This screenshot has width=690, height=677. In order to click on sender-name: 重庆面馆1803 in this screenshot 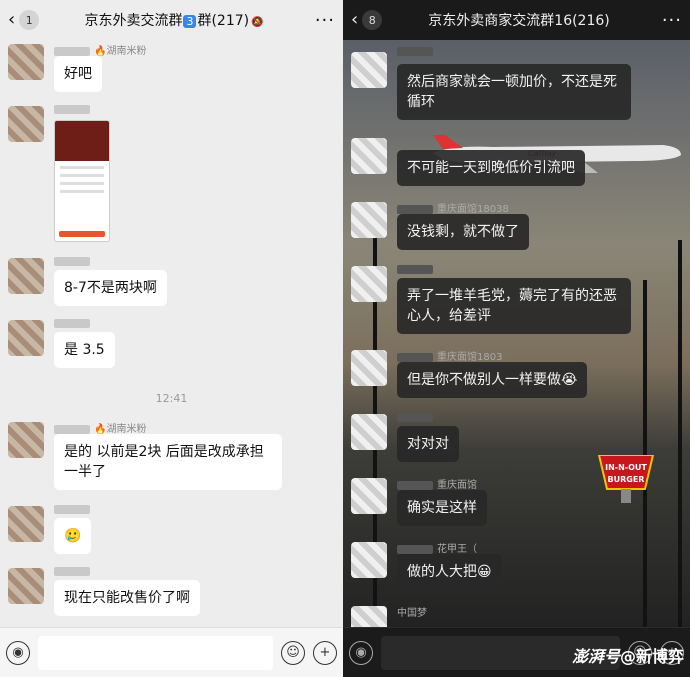, I will do `click(449, 355)`.